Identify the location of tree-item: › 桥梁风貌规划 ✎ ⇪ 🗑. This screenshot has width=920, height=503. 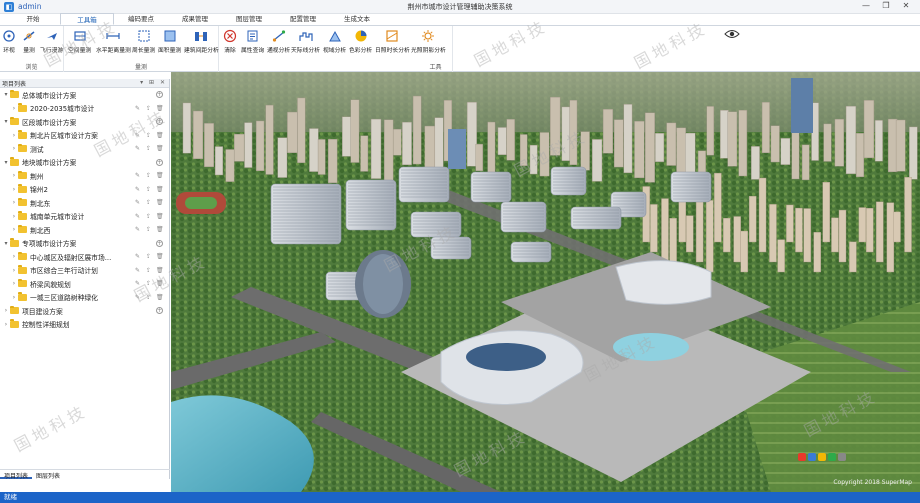
(84, 284).